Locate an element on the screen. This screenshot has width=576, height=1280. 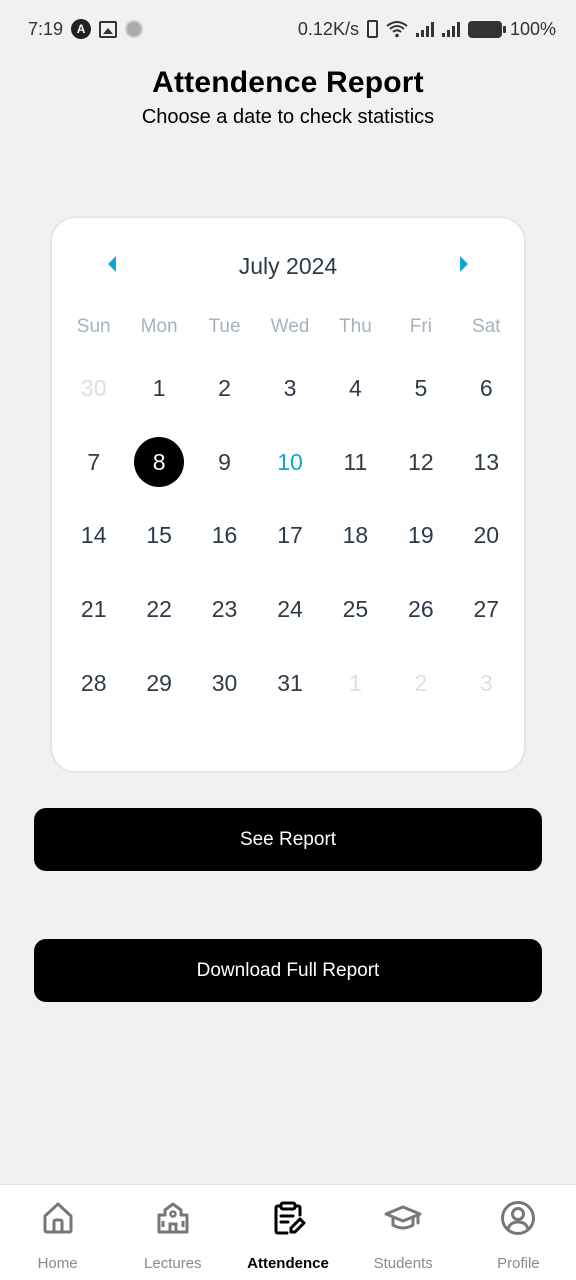
calendar-day-number: 14 is located at coordinates (93, 535).